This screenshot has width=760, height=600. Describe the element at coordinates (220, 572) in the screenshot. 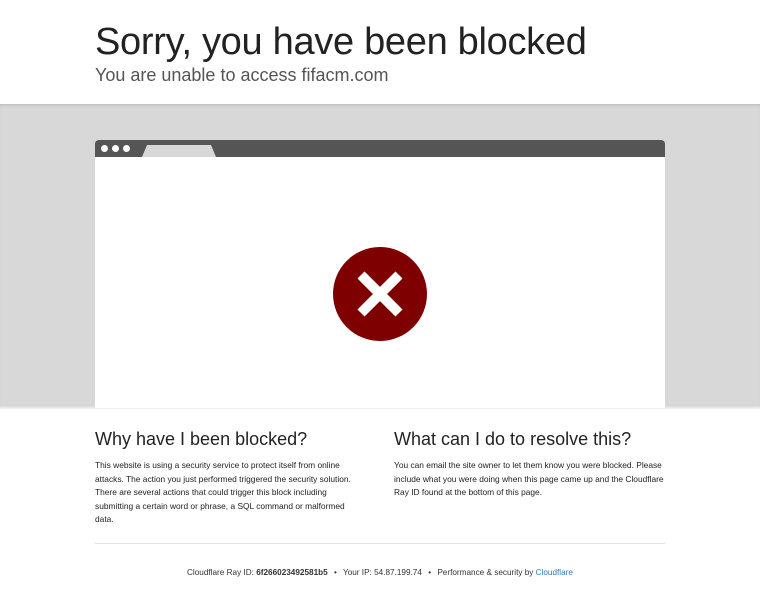

I see `ray-id-label: Cloudflare Ray ID:` at that location.